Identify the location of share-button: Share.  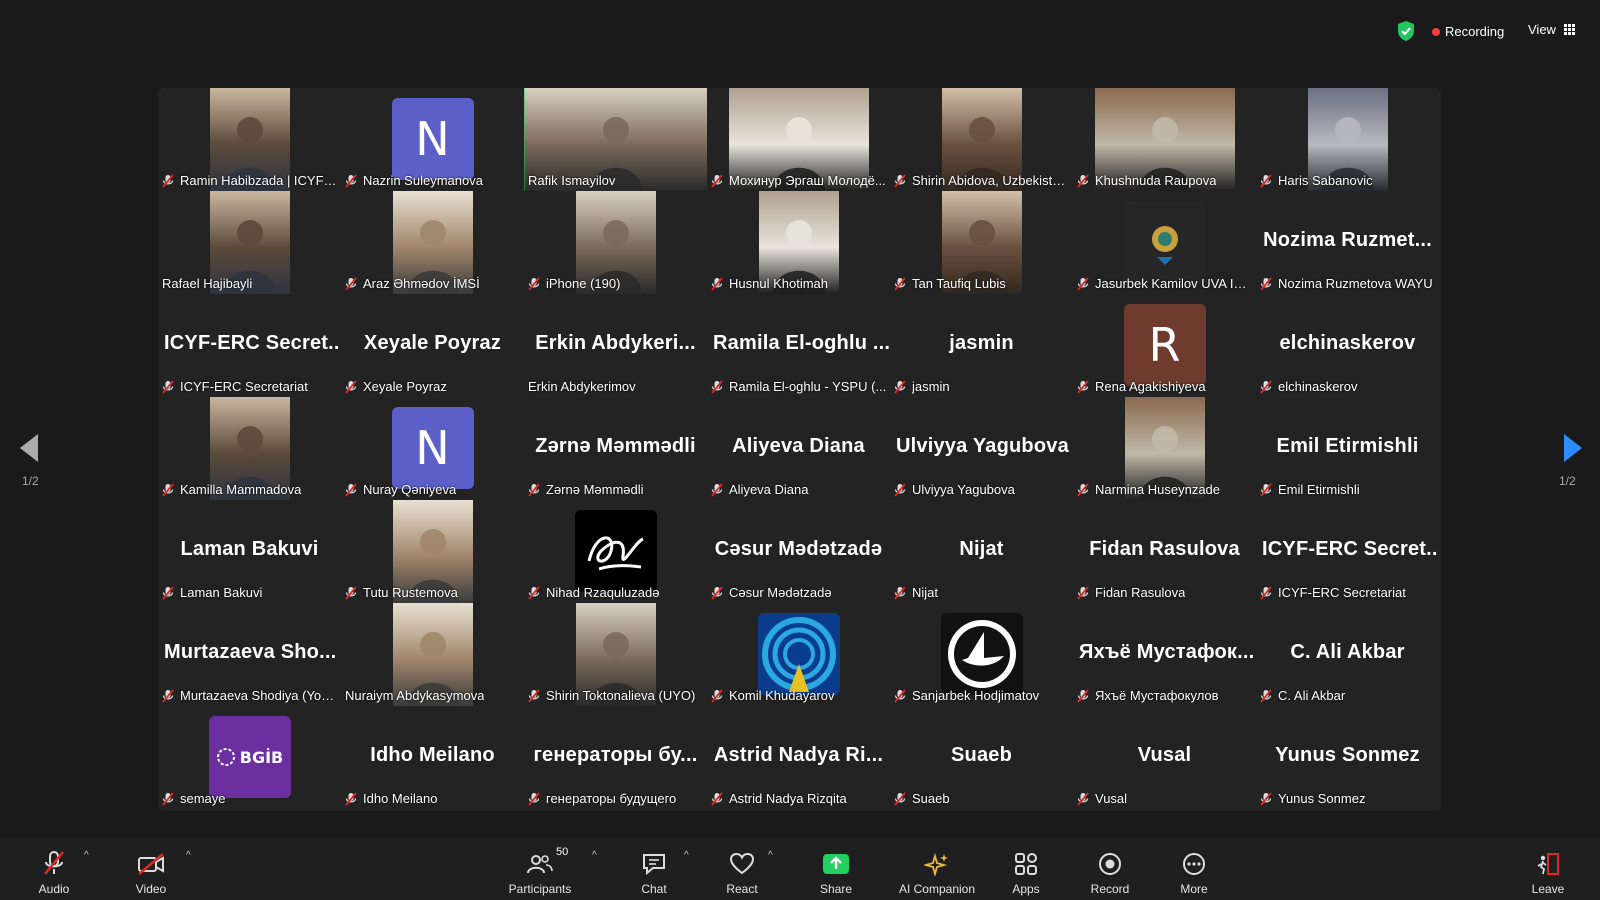
(836, 869).